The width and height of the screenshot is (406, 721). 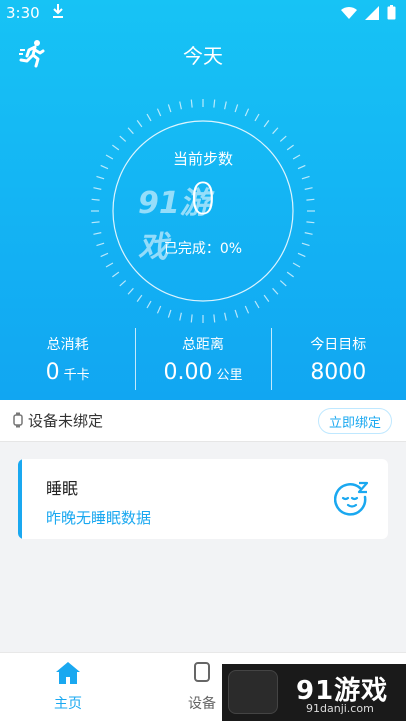 What do you see at coordinates (76, 375) in the screenshot?
I see `stat-unit: 千卡` at bounding box center [76, 375].